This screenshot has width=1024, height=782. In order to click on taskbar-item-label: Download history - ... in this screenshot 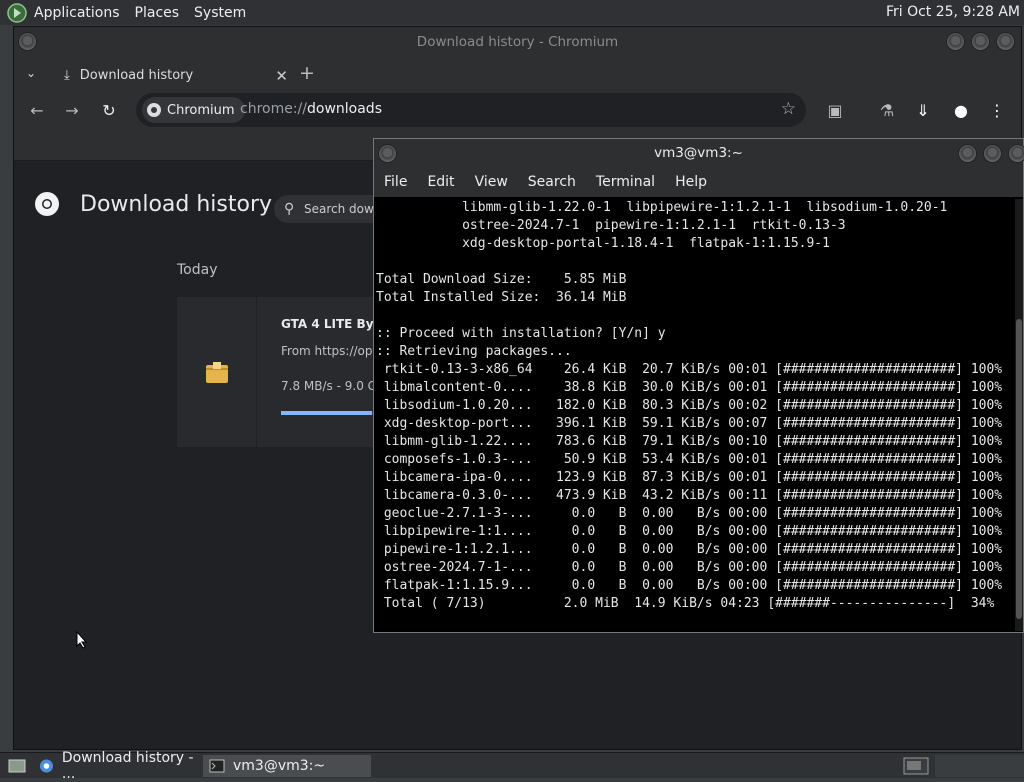, I will do `click(127, 766)`.